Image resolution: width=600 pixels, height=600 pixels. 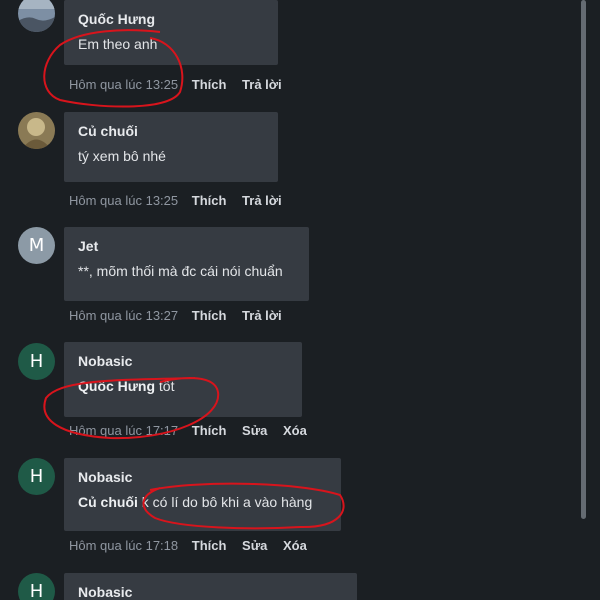 What do you see at coordinates (165, 386) in the screenshot?
I see `comment-text-body: tốt` at bounding box center [165, 386].